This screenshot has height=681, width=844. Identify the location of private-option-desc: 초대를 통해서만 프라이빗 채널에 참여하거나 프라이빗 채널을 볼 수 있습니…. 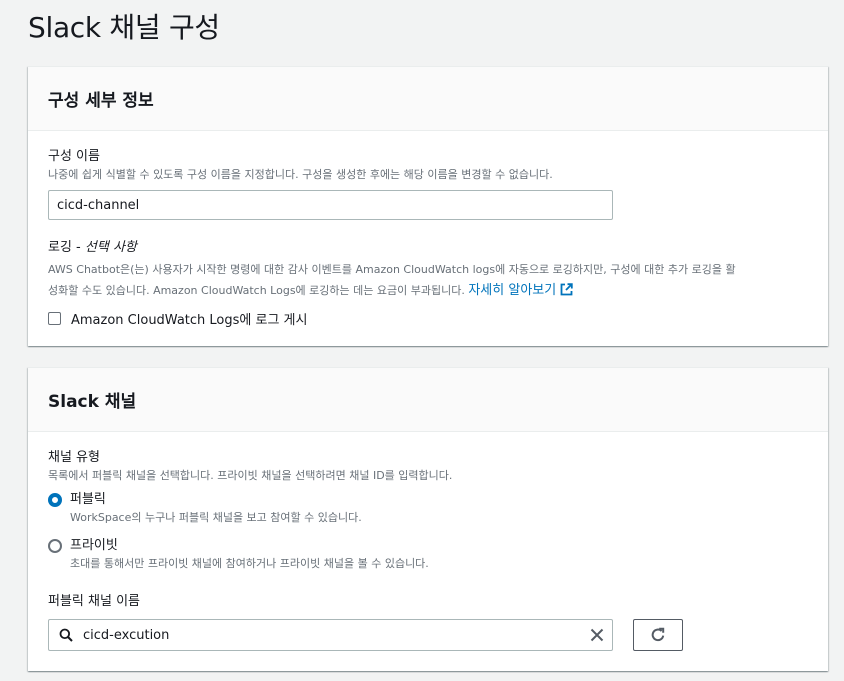
(249, 563).